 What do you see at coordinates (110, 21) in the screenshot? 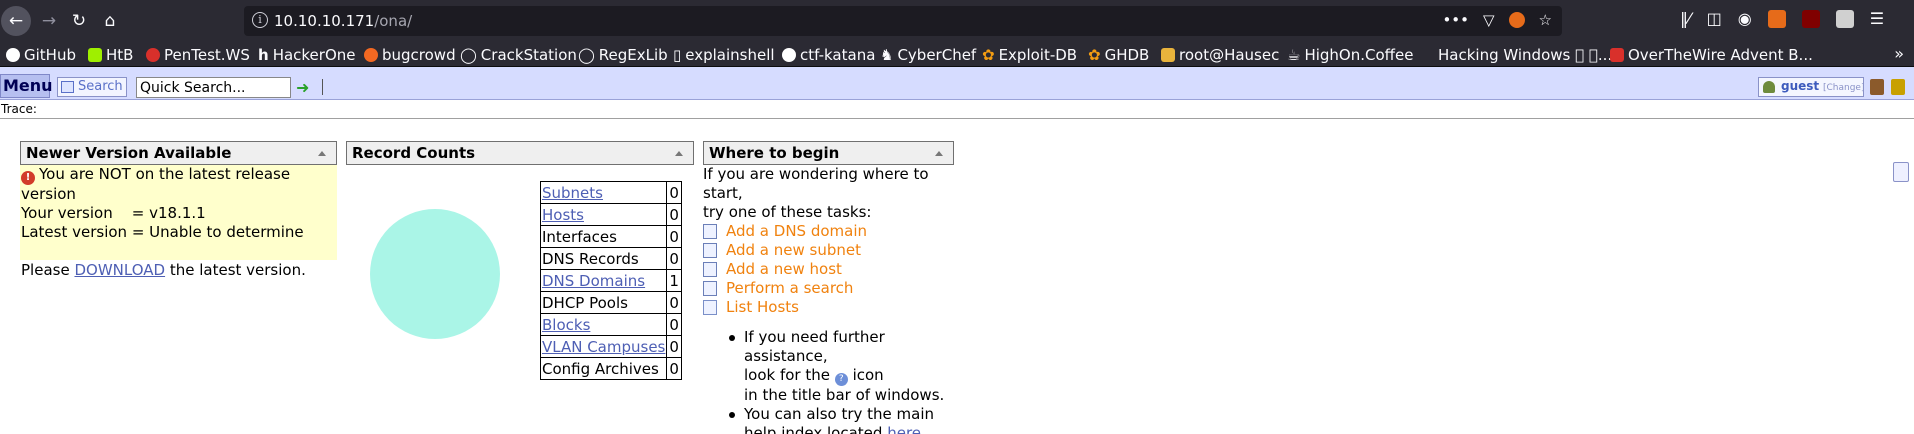
I see `home-icon: ⌂` at bounding box center [110, 21].